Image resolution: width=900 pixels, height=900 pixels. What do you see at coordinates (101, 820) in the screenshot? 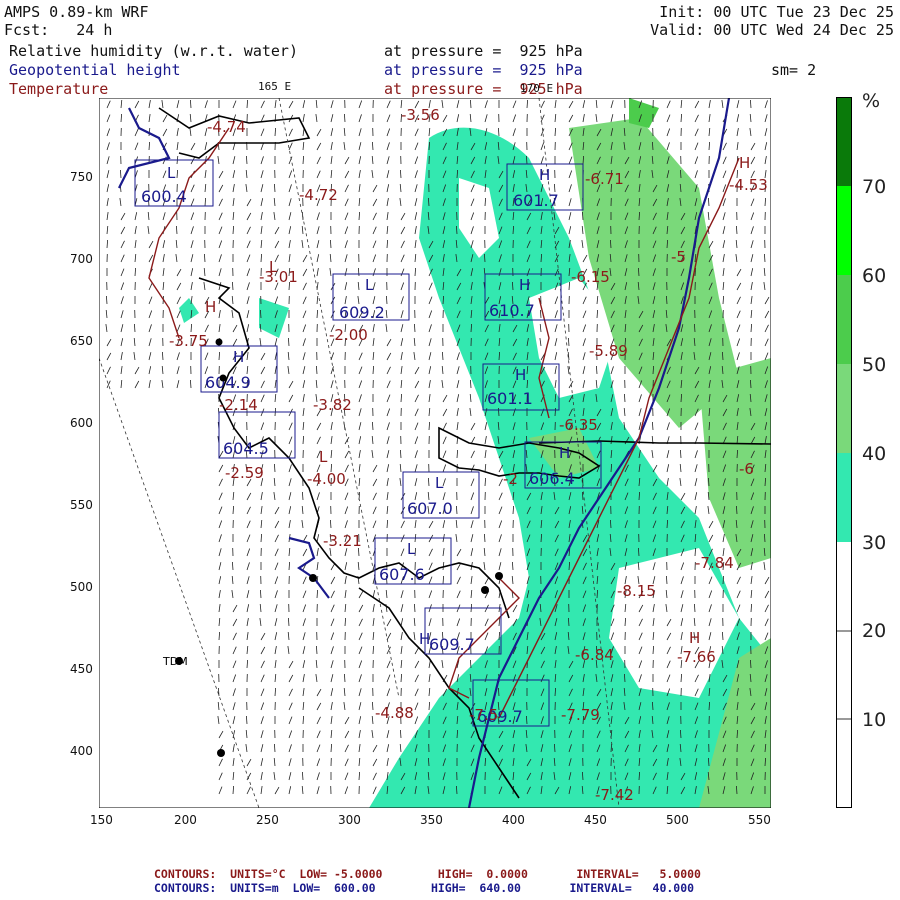
I see `x-tick: 150` at bounding box center [101, 820].